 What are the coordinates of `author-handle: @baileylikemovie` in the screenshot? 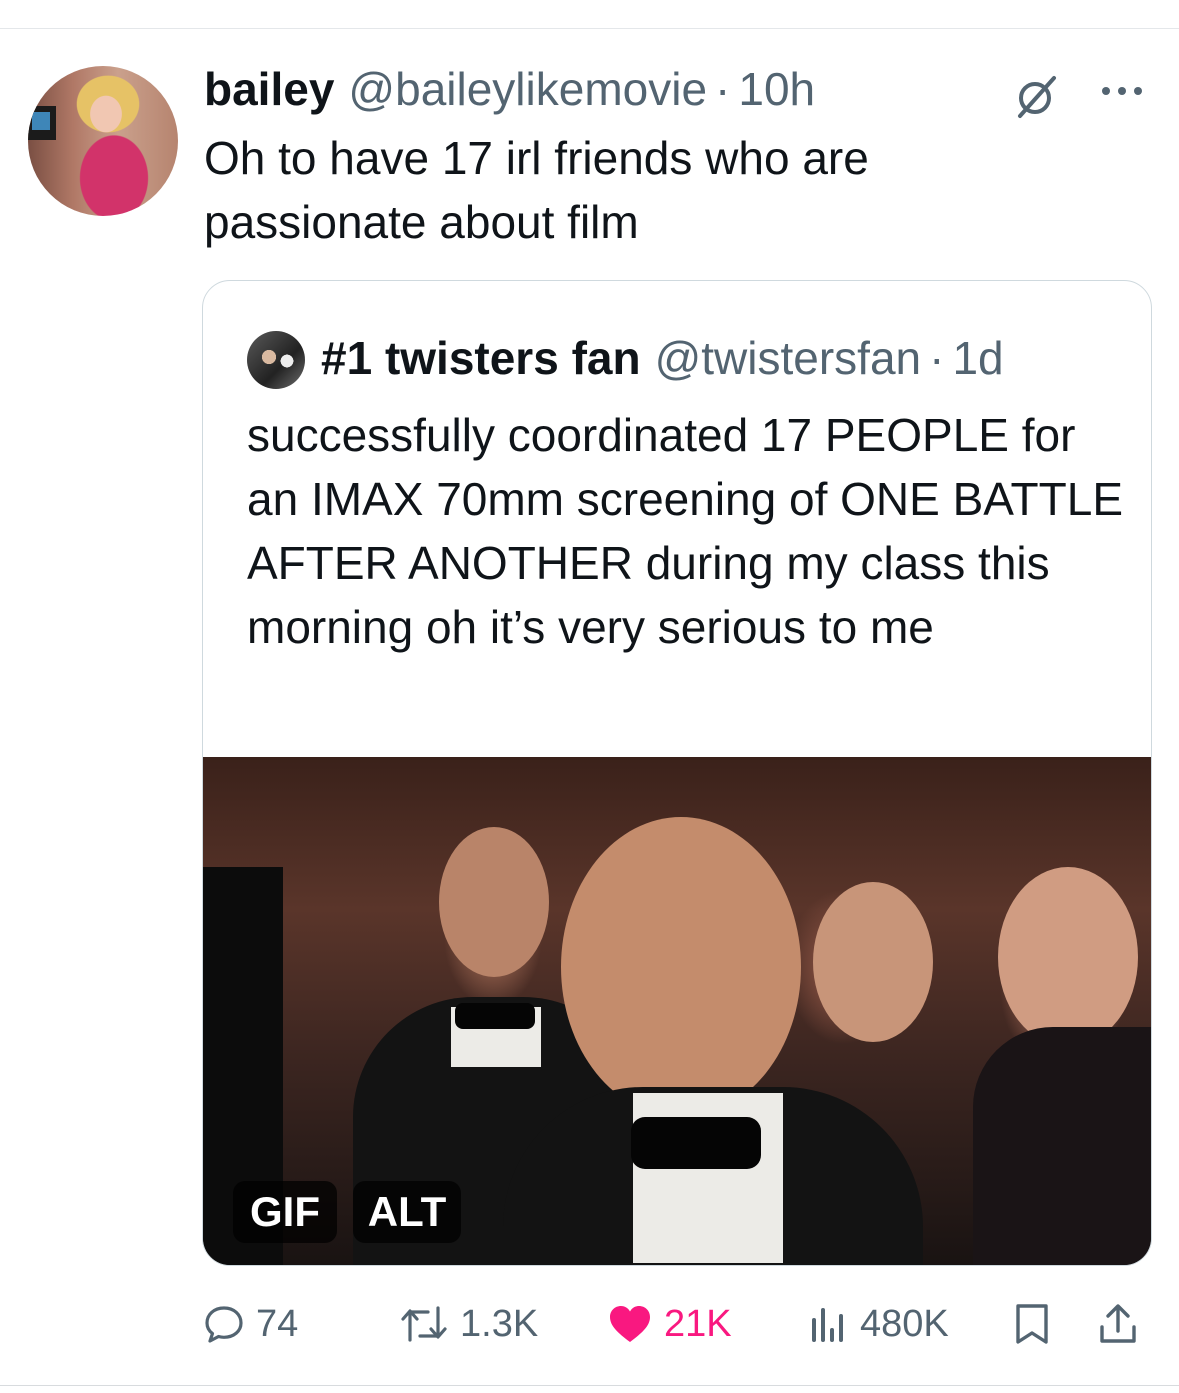 It's located at (527, 89).